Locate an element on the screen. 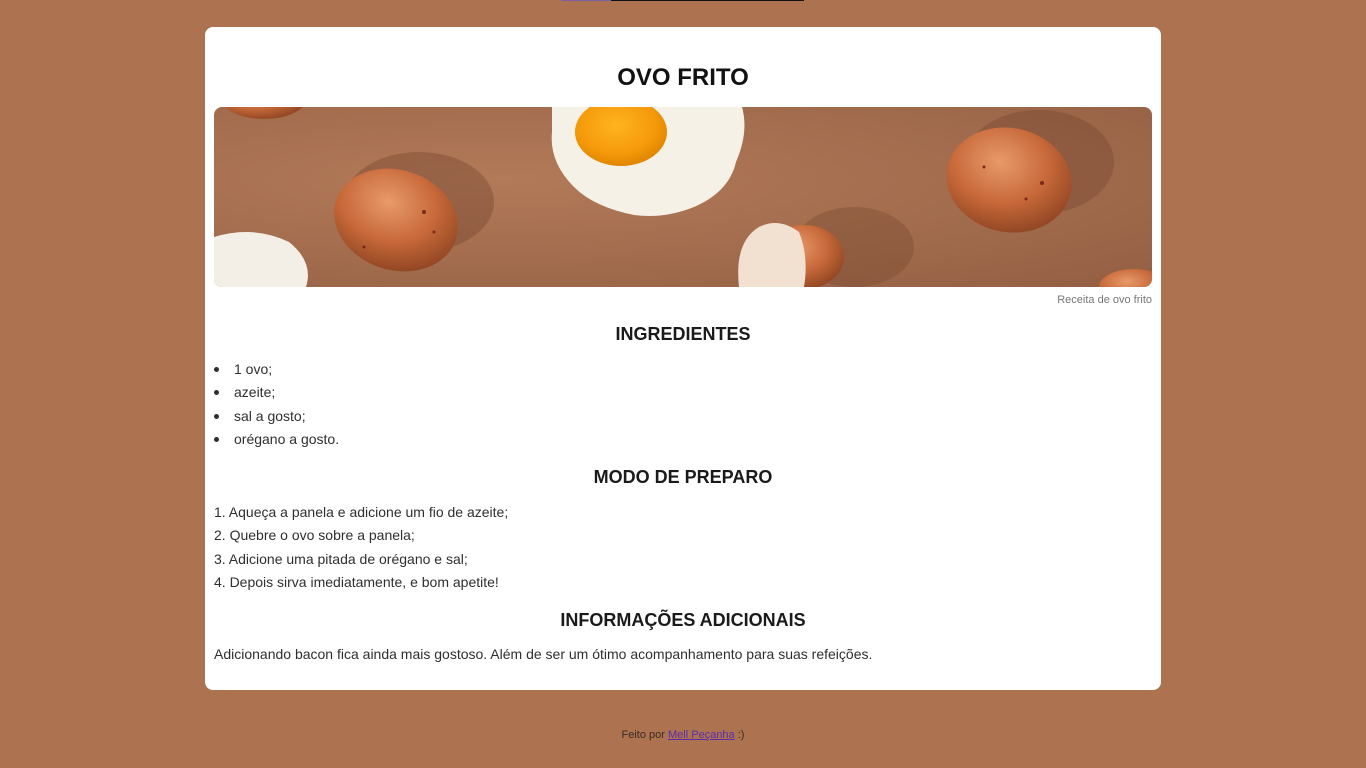 The image size is (1366, 768). top-bar-line is located at coordinates (707, 0).